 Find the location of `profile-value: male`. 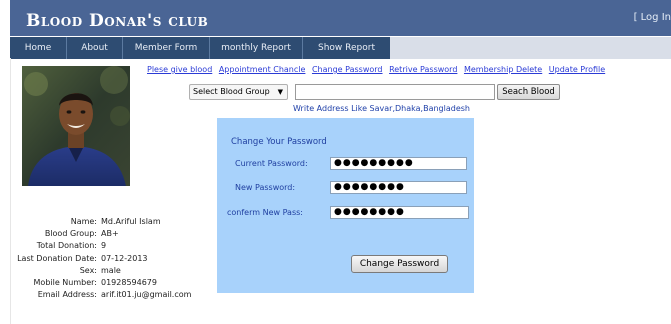

profile-value: male is located at coordinates (111, 270).